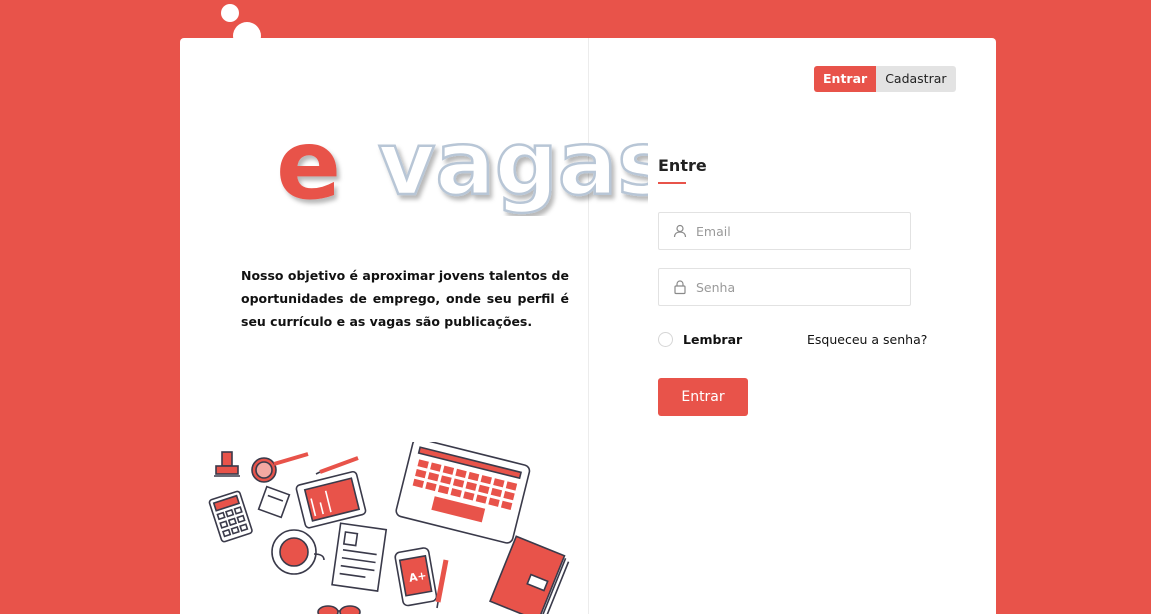 The width and height of the screenshot is (1151, 614). Describe the element at coordinates (529, 574) in the screenshot. I see `notebook-icon` at that location.